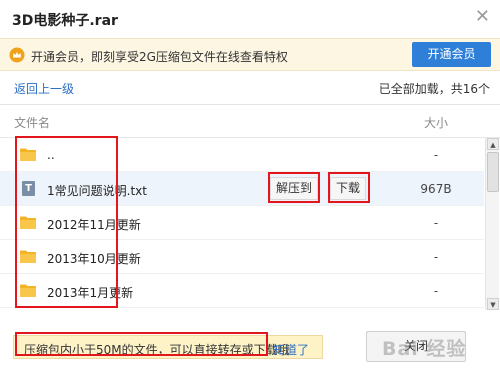  Describe the element at coordinates (436, 122) in the screenshot. I see `column-size-header: 大小` at that location.